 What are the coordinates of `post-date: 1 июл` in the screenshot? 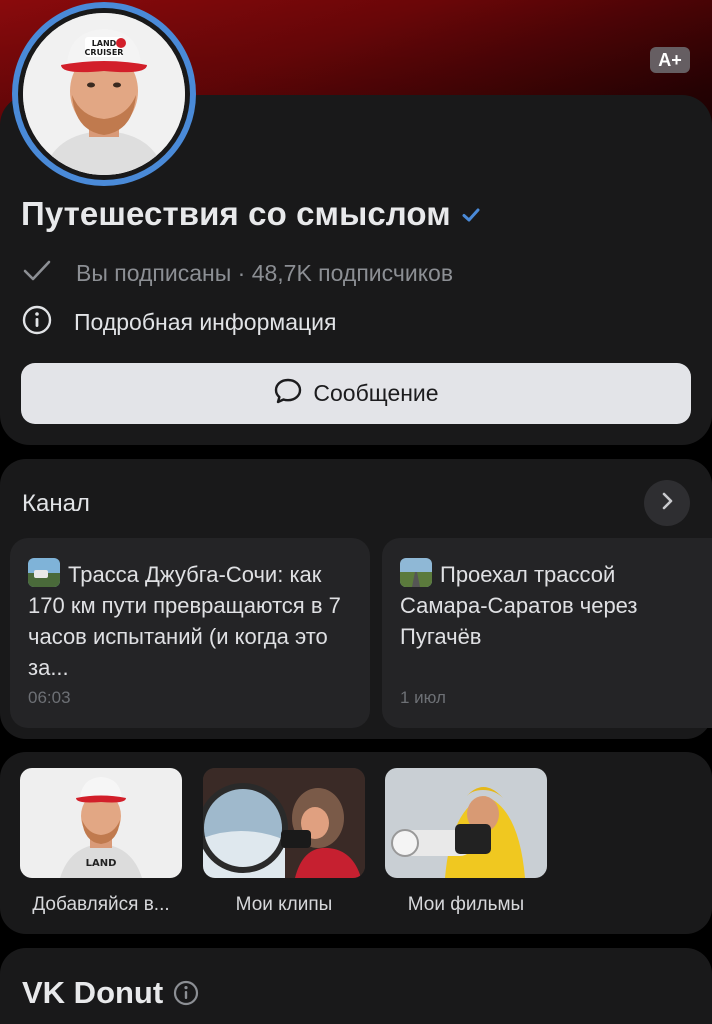 It's located at (423, 697).